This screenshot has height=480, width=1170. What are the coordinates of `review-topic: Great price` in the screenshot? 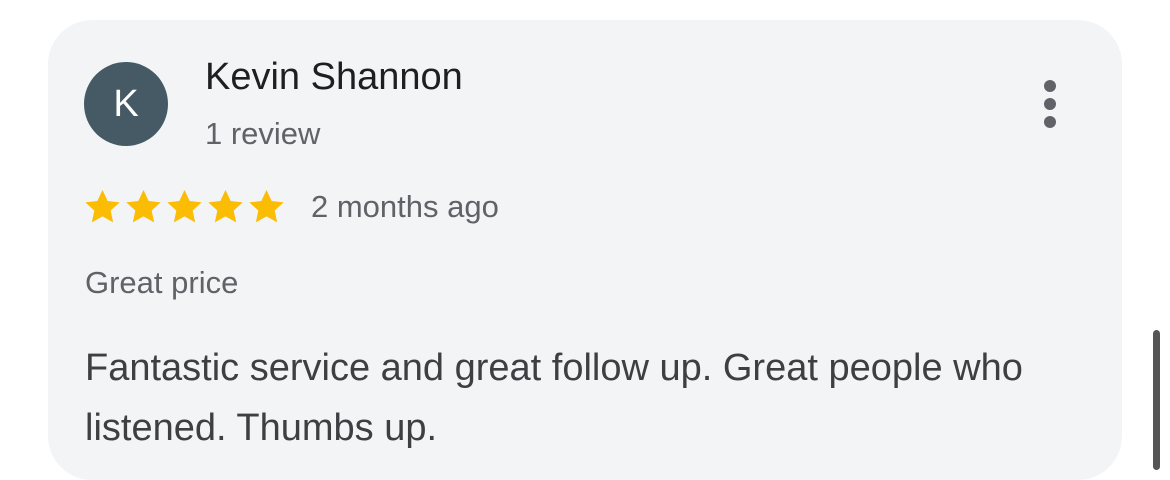 It's located at (162, 282).